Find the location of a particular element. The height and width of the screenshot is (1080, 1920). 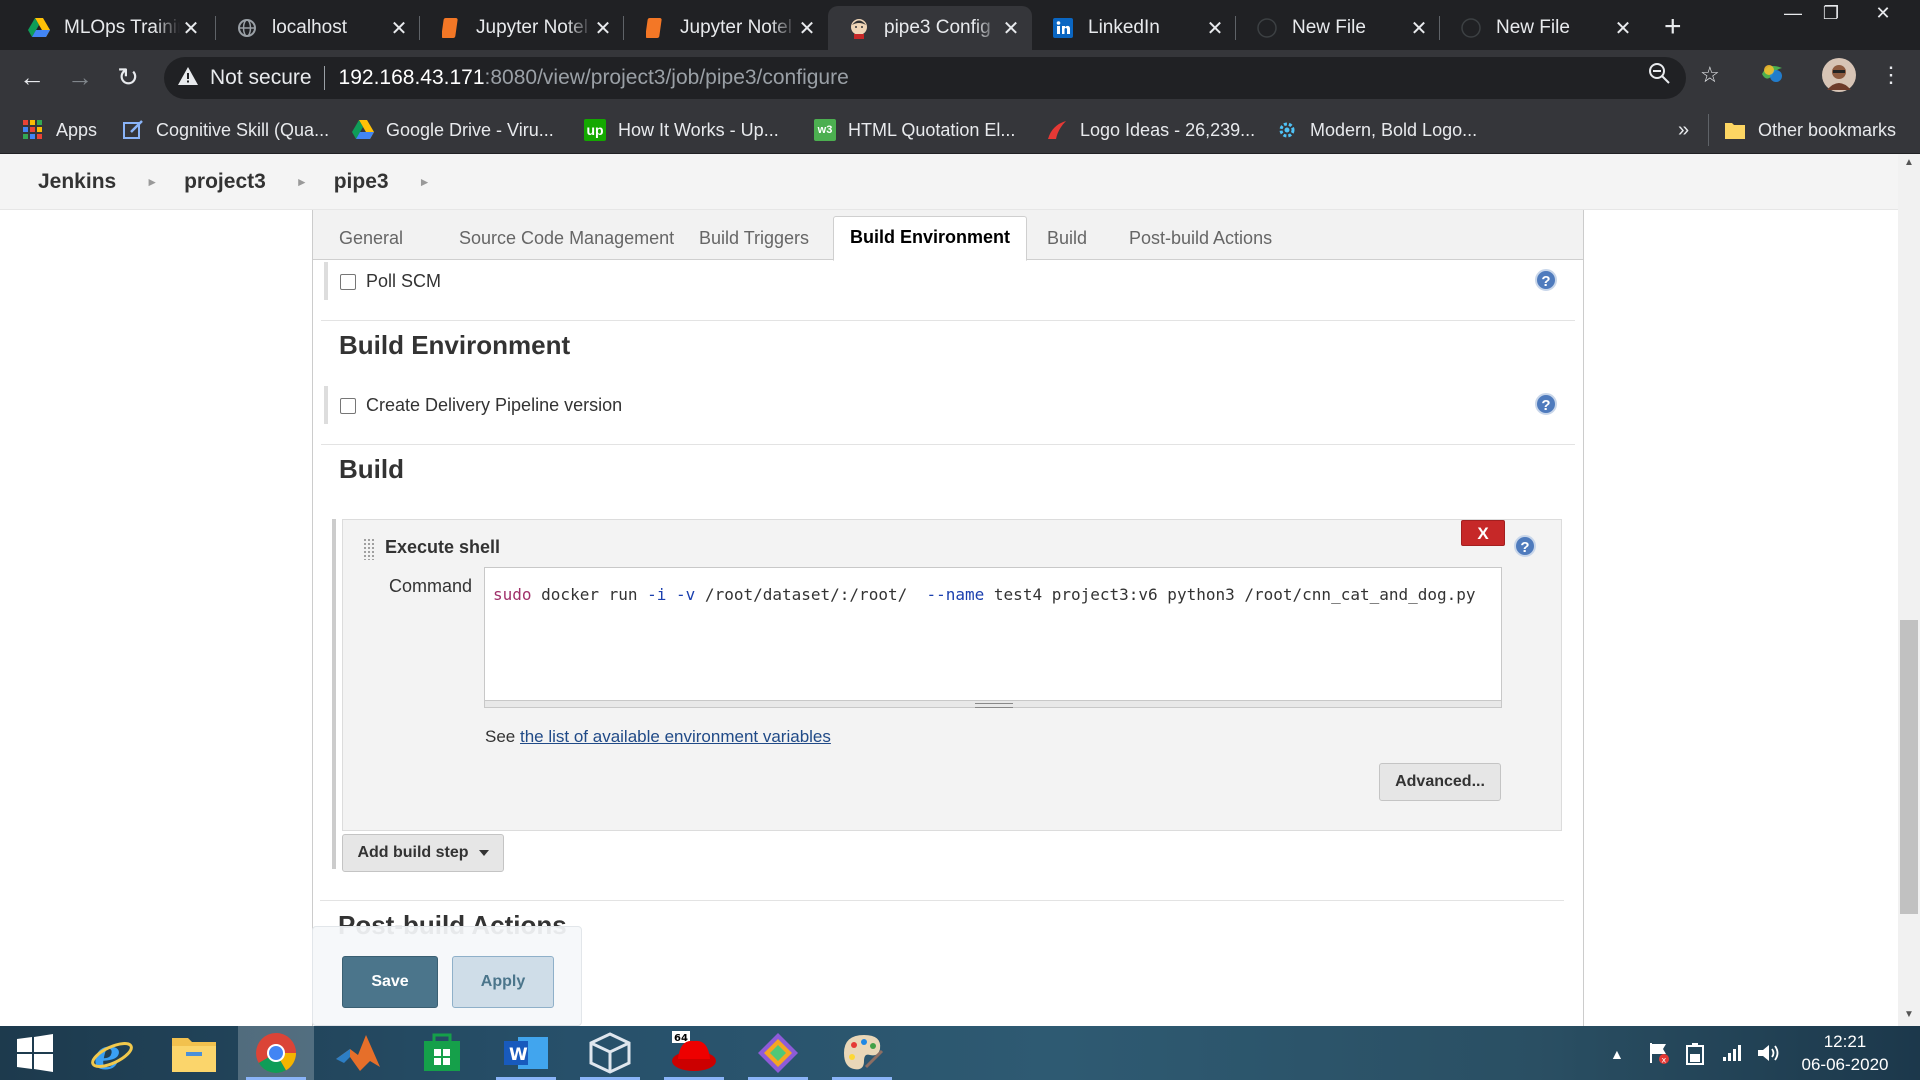

wifi-signal-icon is located at coordinates (1733, 1054).